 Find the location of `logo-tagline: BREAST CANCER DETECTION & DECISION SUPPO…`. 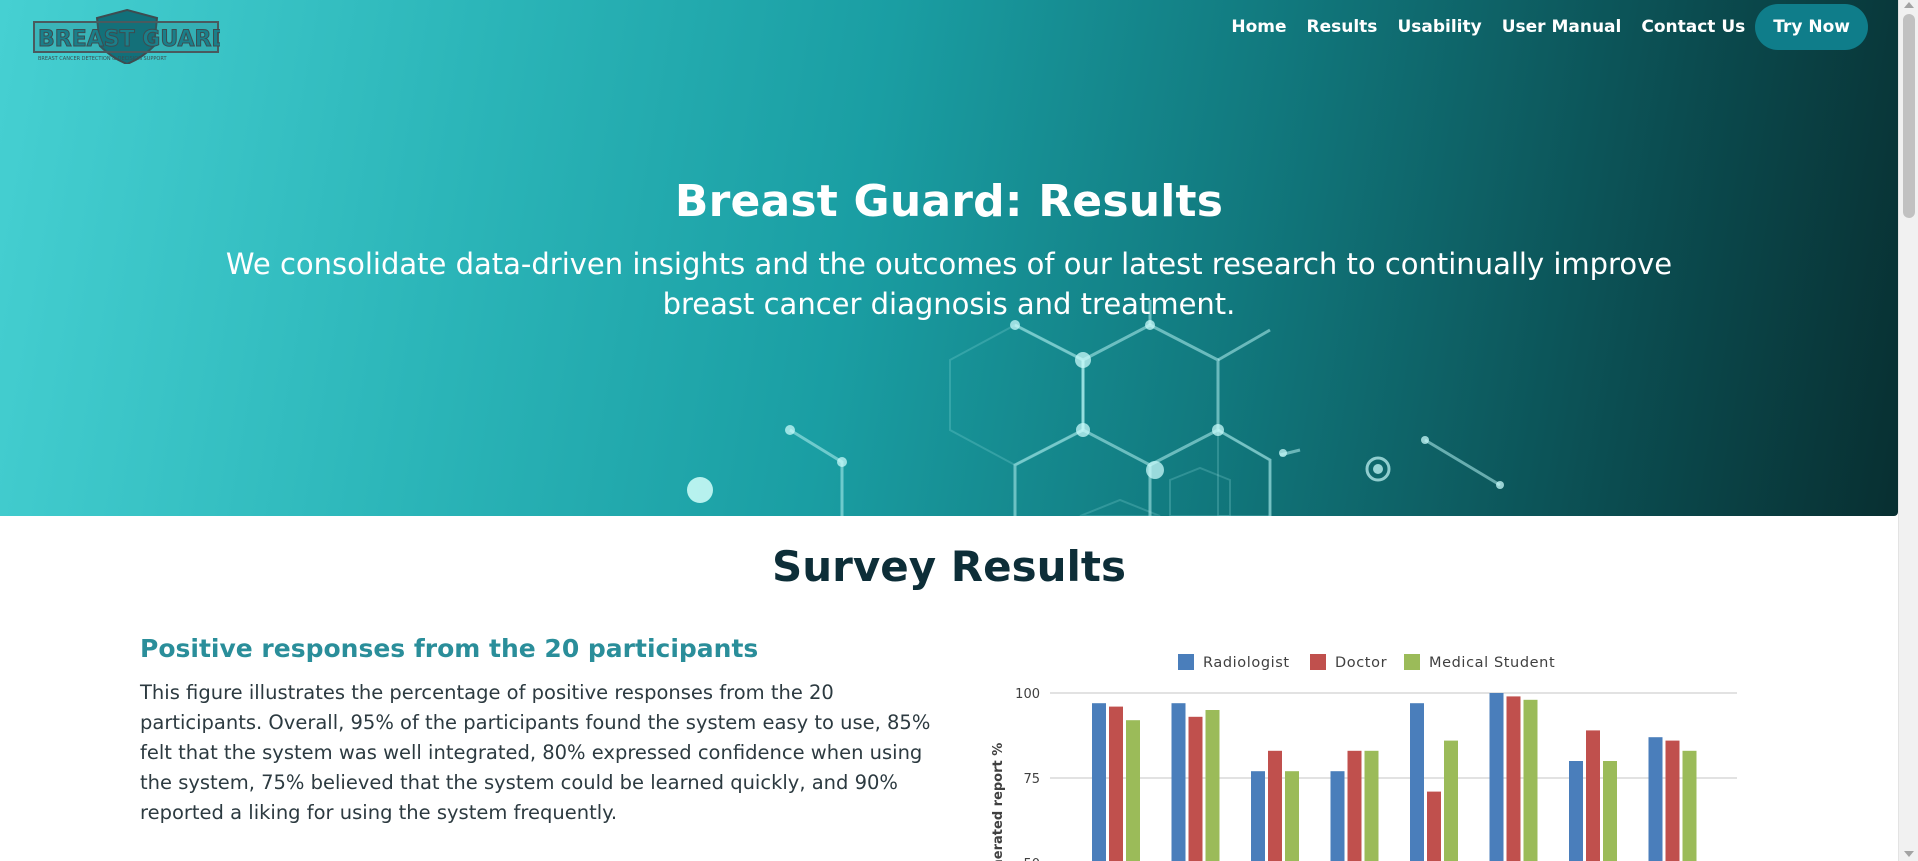

logo-tagline: BREAST CANCER DETECTION & DECISION SUPPO… is located at coordinates (102, 59).